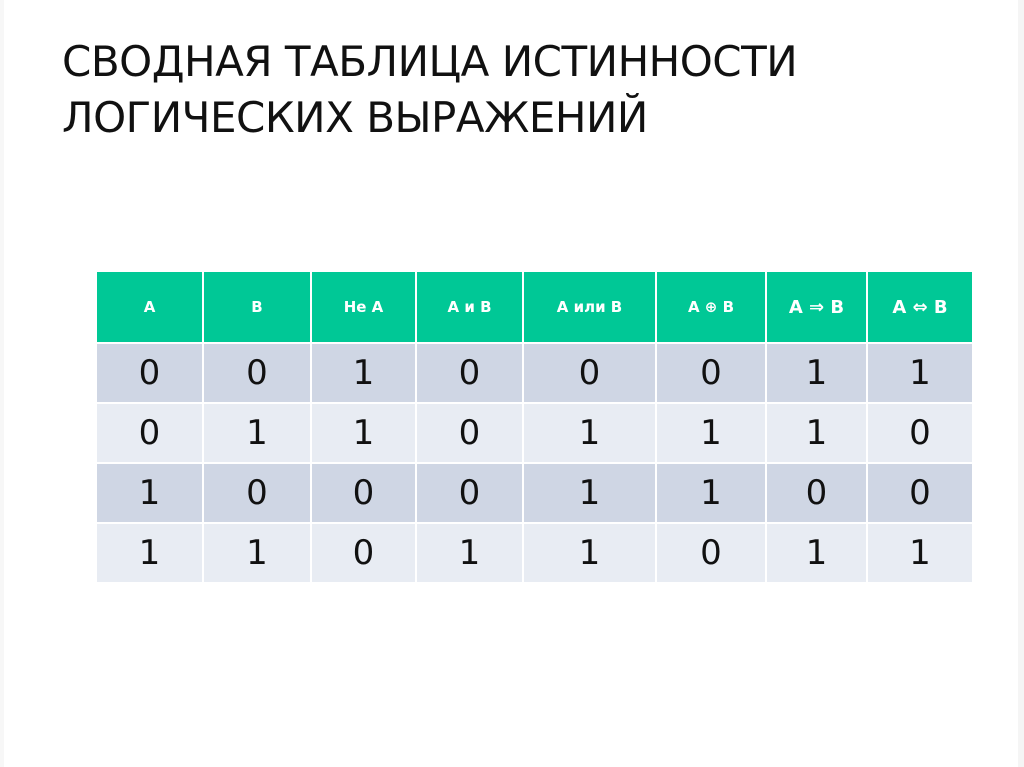  I want to click on header-cell-a-implies-b: А ⇒ В, so click(816, 307).